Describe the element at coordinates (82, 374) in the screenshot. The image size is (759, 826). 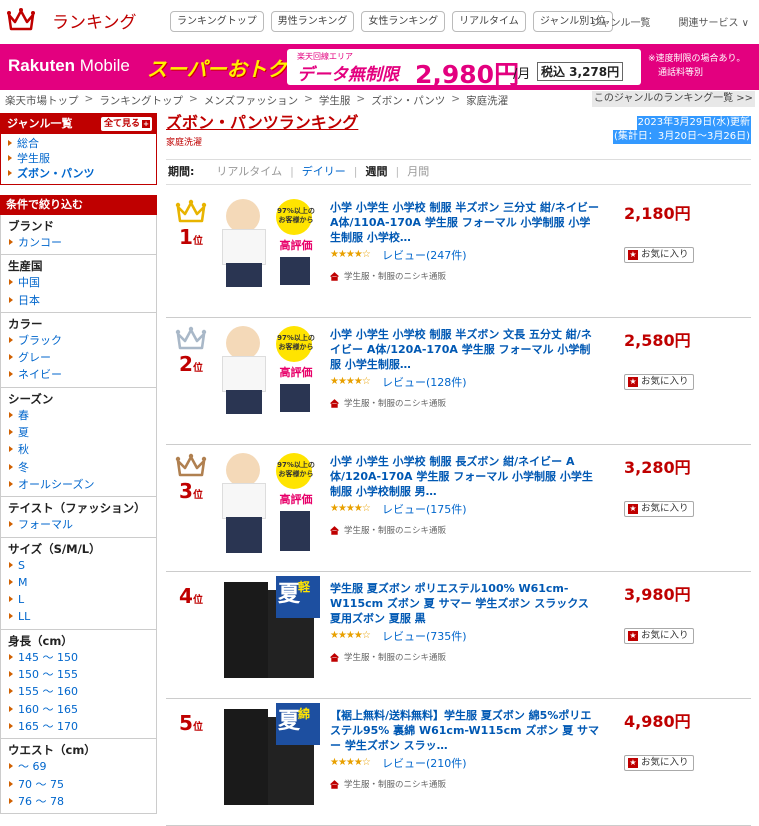
I see `filter-option: ネイビー` at that location.